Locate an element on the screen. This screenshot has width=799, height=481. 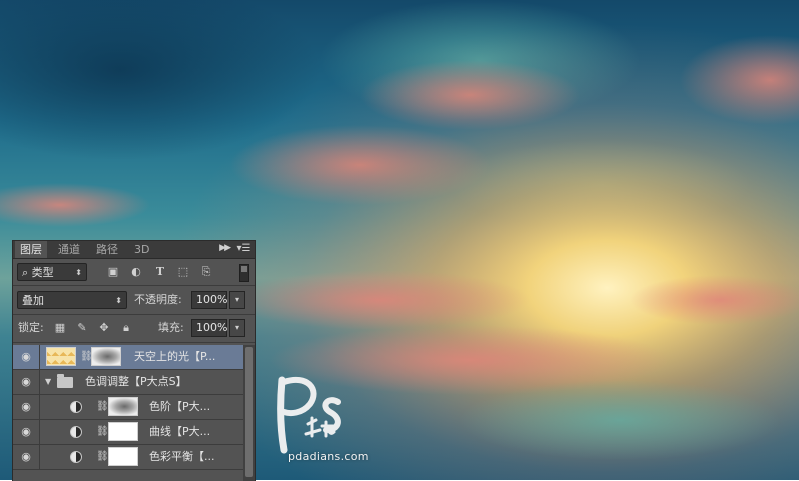
opacity-label: 不透明度: is located at coordinates (158, 299).